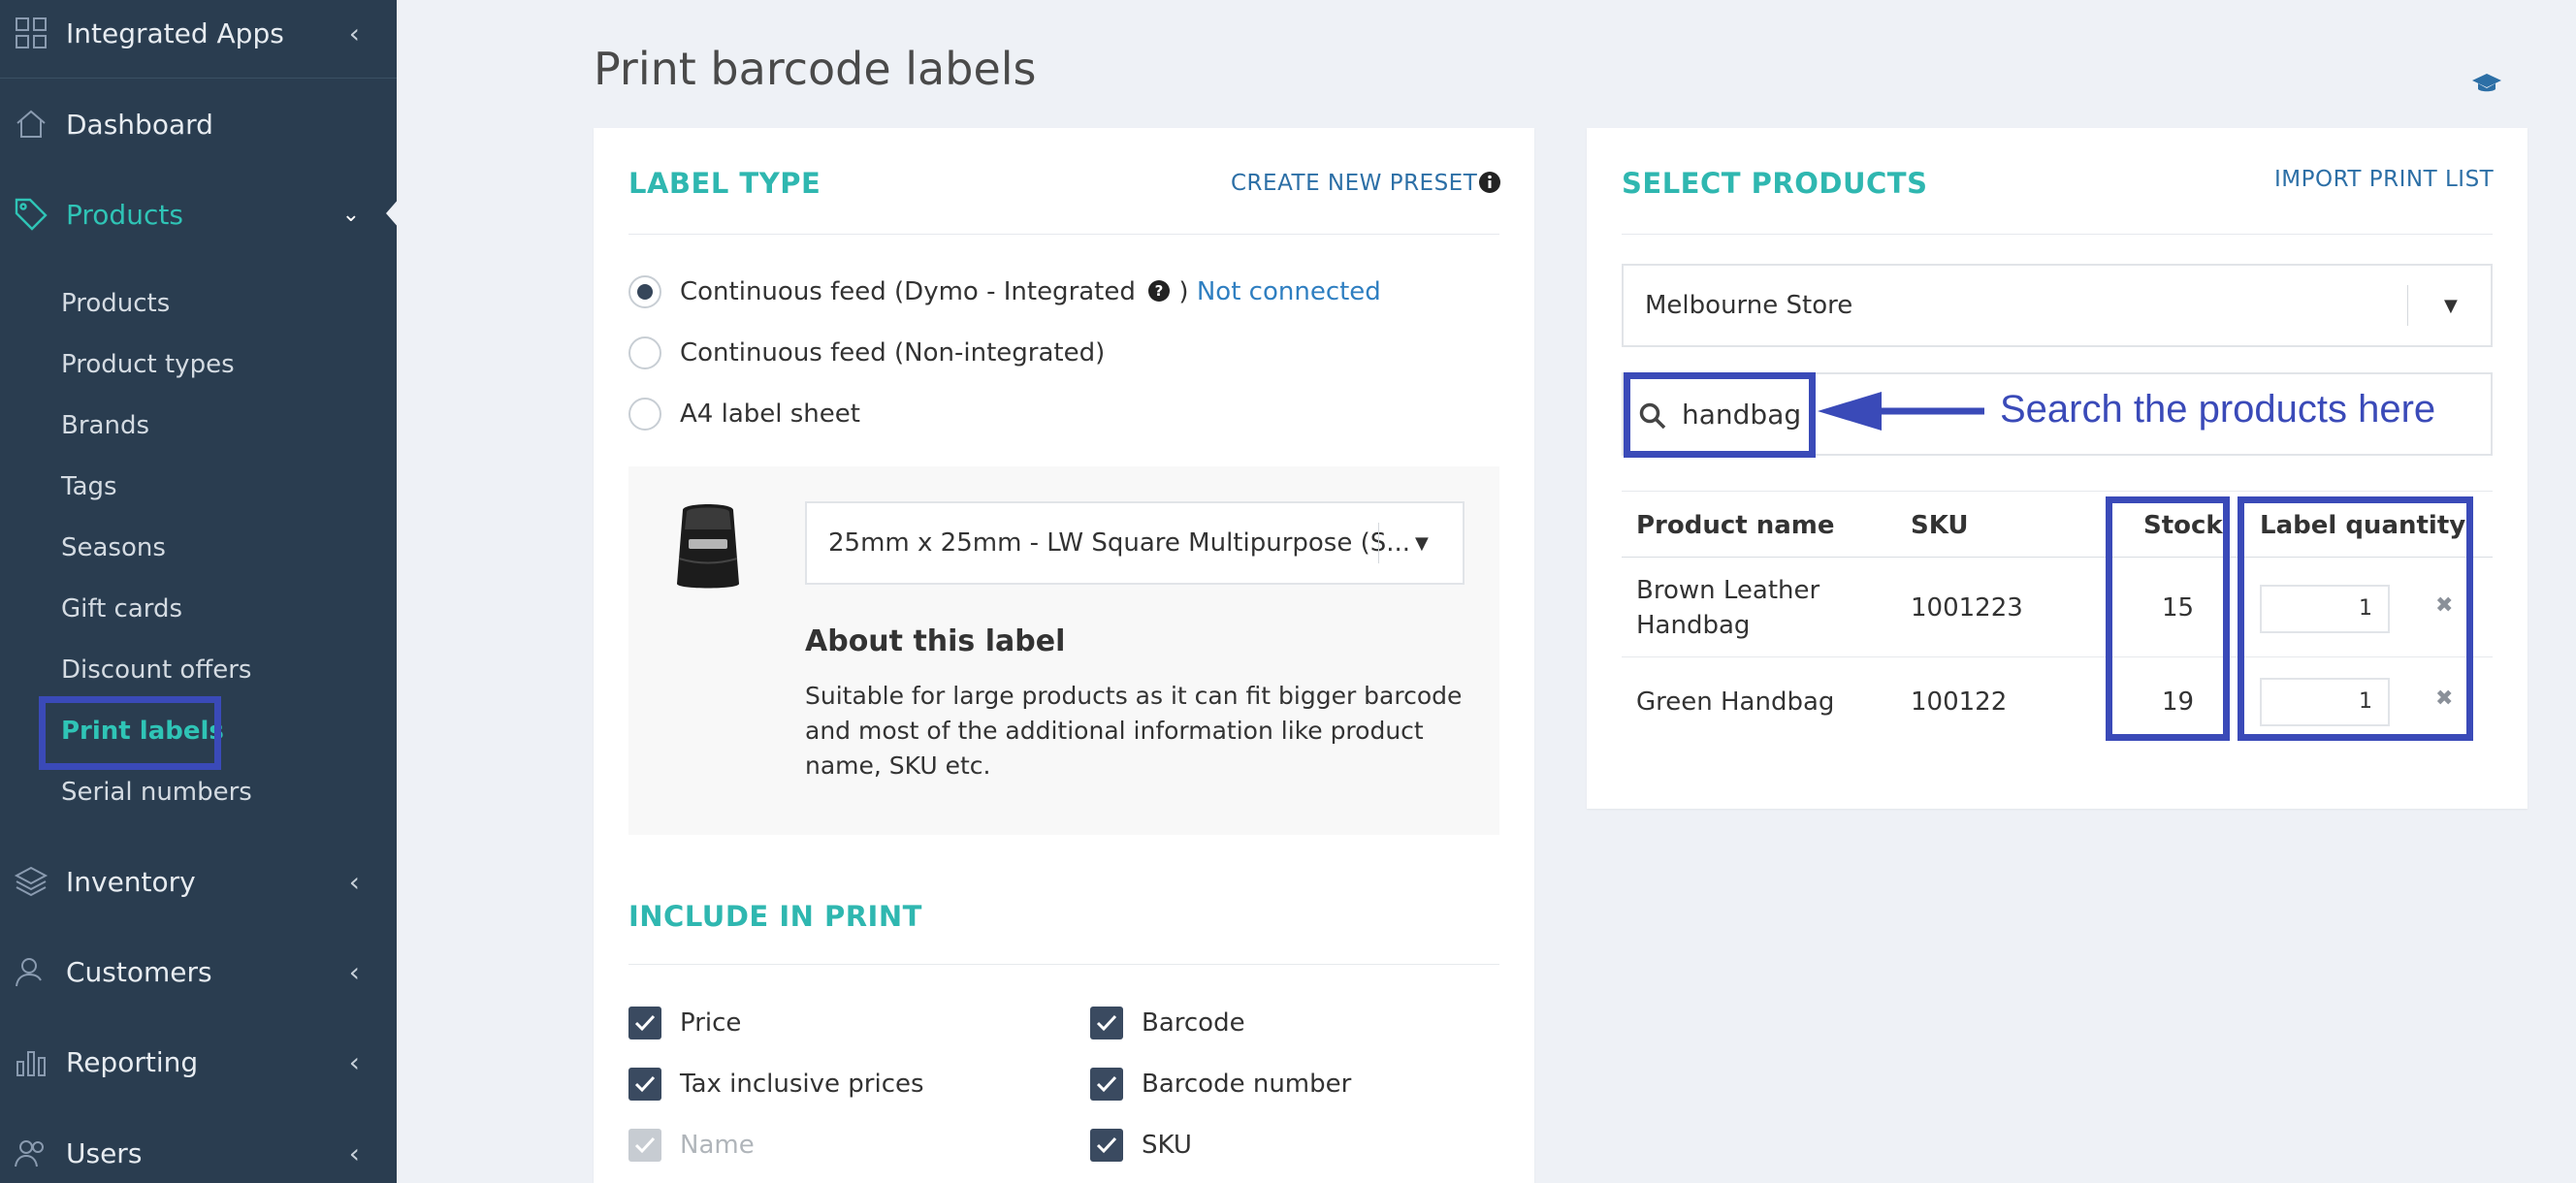 The width and height of the screenshot is (2576, 1183). I want to click on select-products-title: SELECT PRODUCTS, so click(1775, 183).